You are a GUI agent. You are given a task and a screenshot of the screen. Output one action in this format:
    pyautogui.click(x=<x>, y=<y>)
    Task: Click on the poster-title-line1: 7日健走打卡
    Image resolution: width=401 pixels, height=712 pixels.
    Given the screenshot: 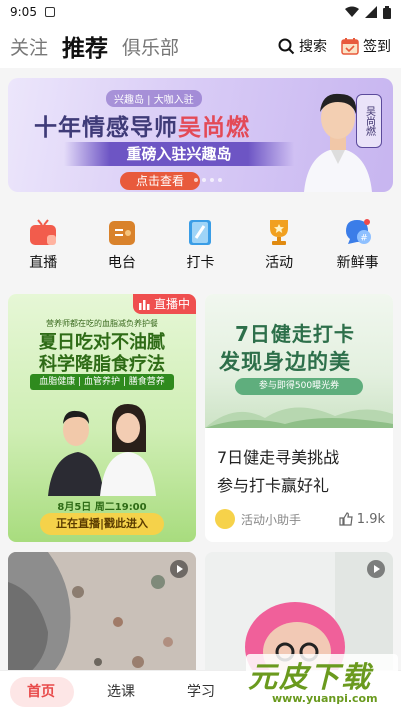 What is the action you would take?
    pyautogui.click(x=295, y=334)
    